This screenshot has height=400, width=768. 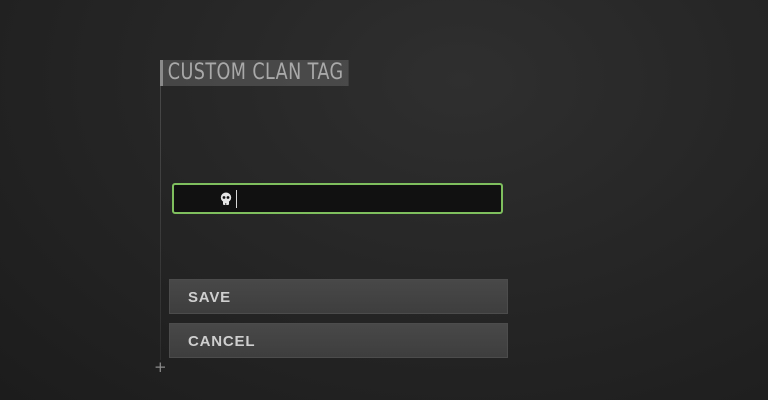 I want to click on dialog-left-rule, so click(x=160, y=210).